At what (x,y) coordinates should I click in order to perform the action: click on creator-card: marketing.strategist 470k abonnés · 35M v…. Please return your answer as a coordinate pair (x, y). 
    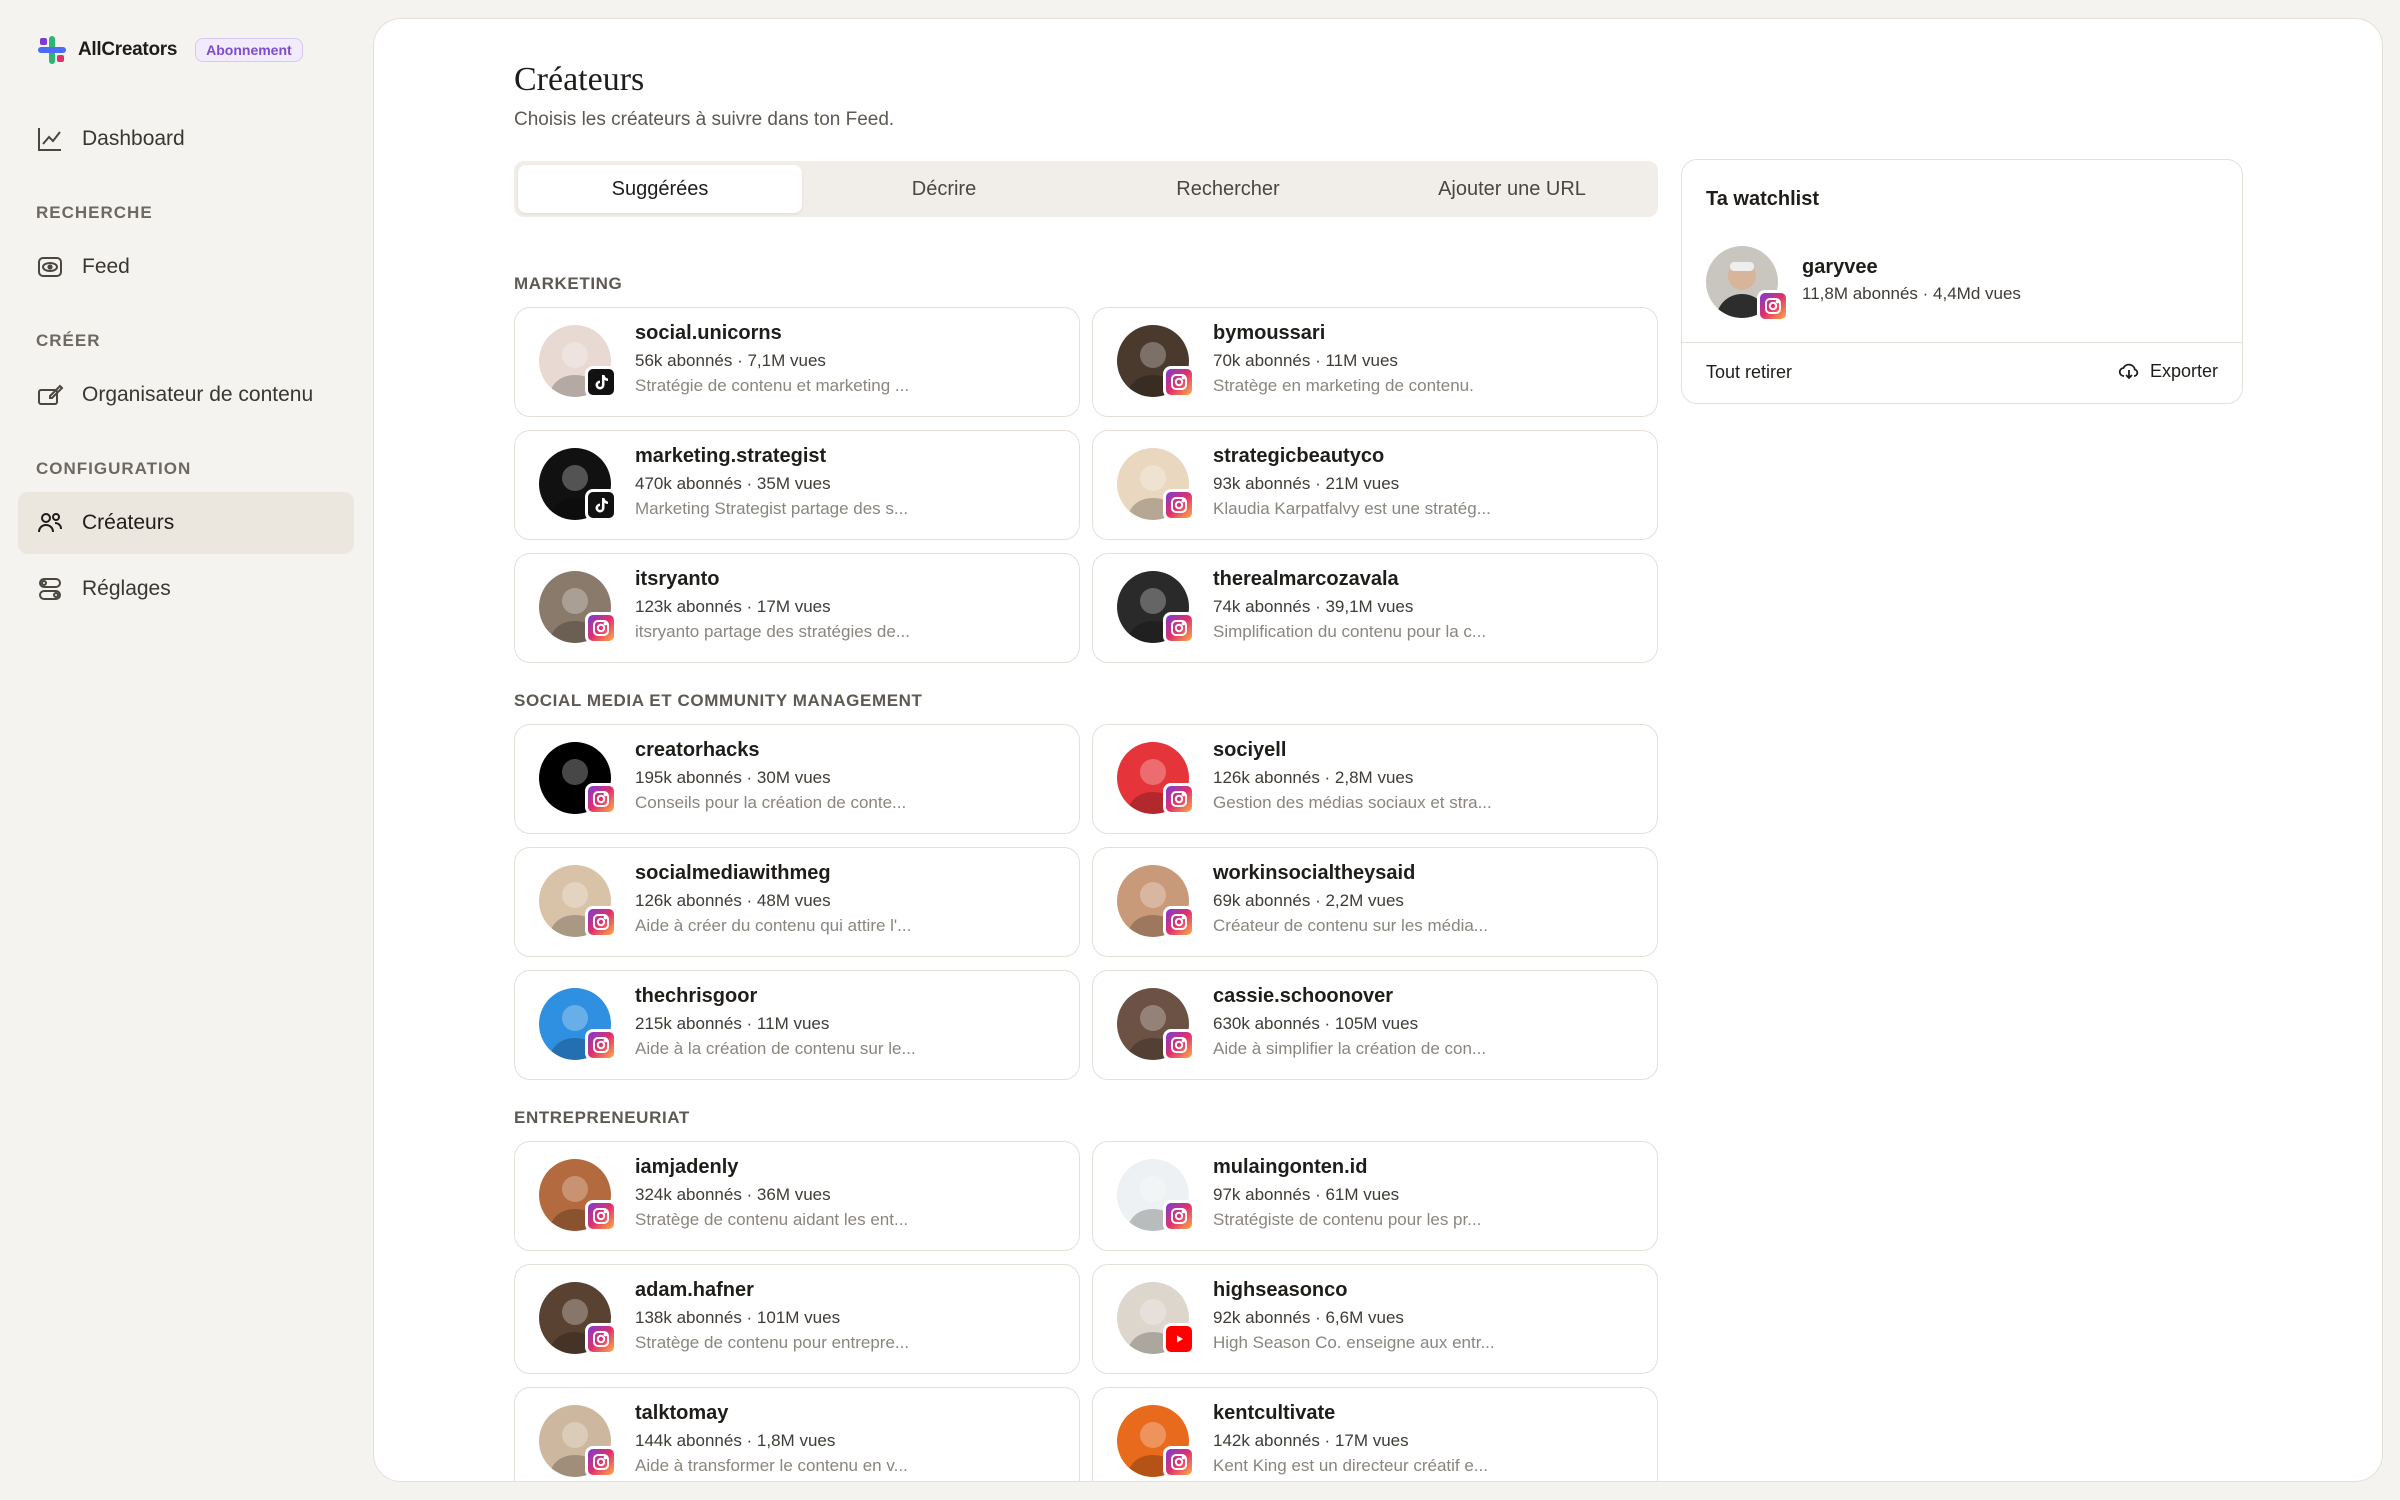
    Looking at the image, I should click on (797, 485).